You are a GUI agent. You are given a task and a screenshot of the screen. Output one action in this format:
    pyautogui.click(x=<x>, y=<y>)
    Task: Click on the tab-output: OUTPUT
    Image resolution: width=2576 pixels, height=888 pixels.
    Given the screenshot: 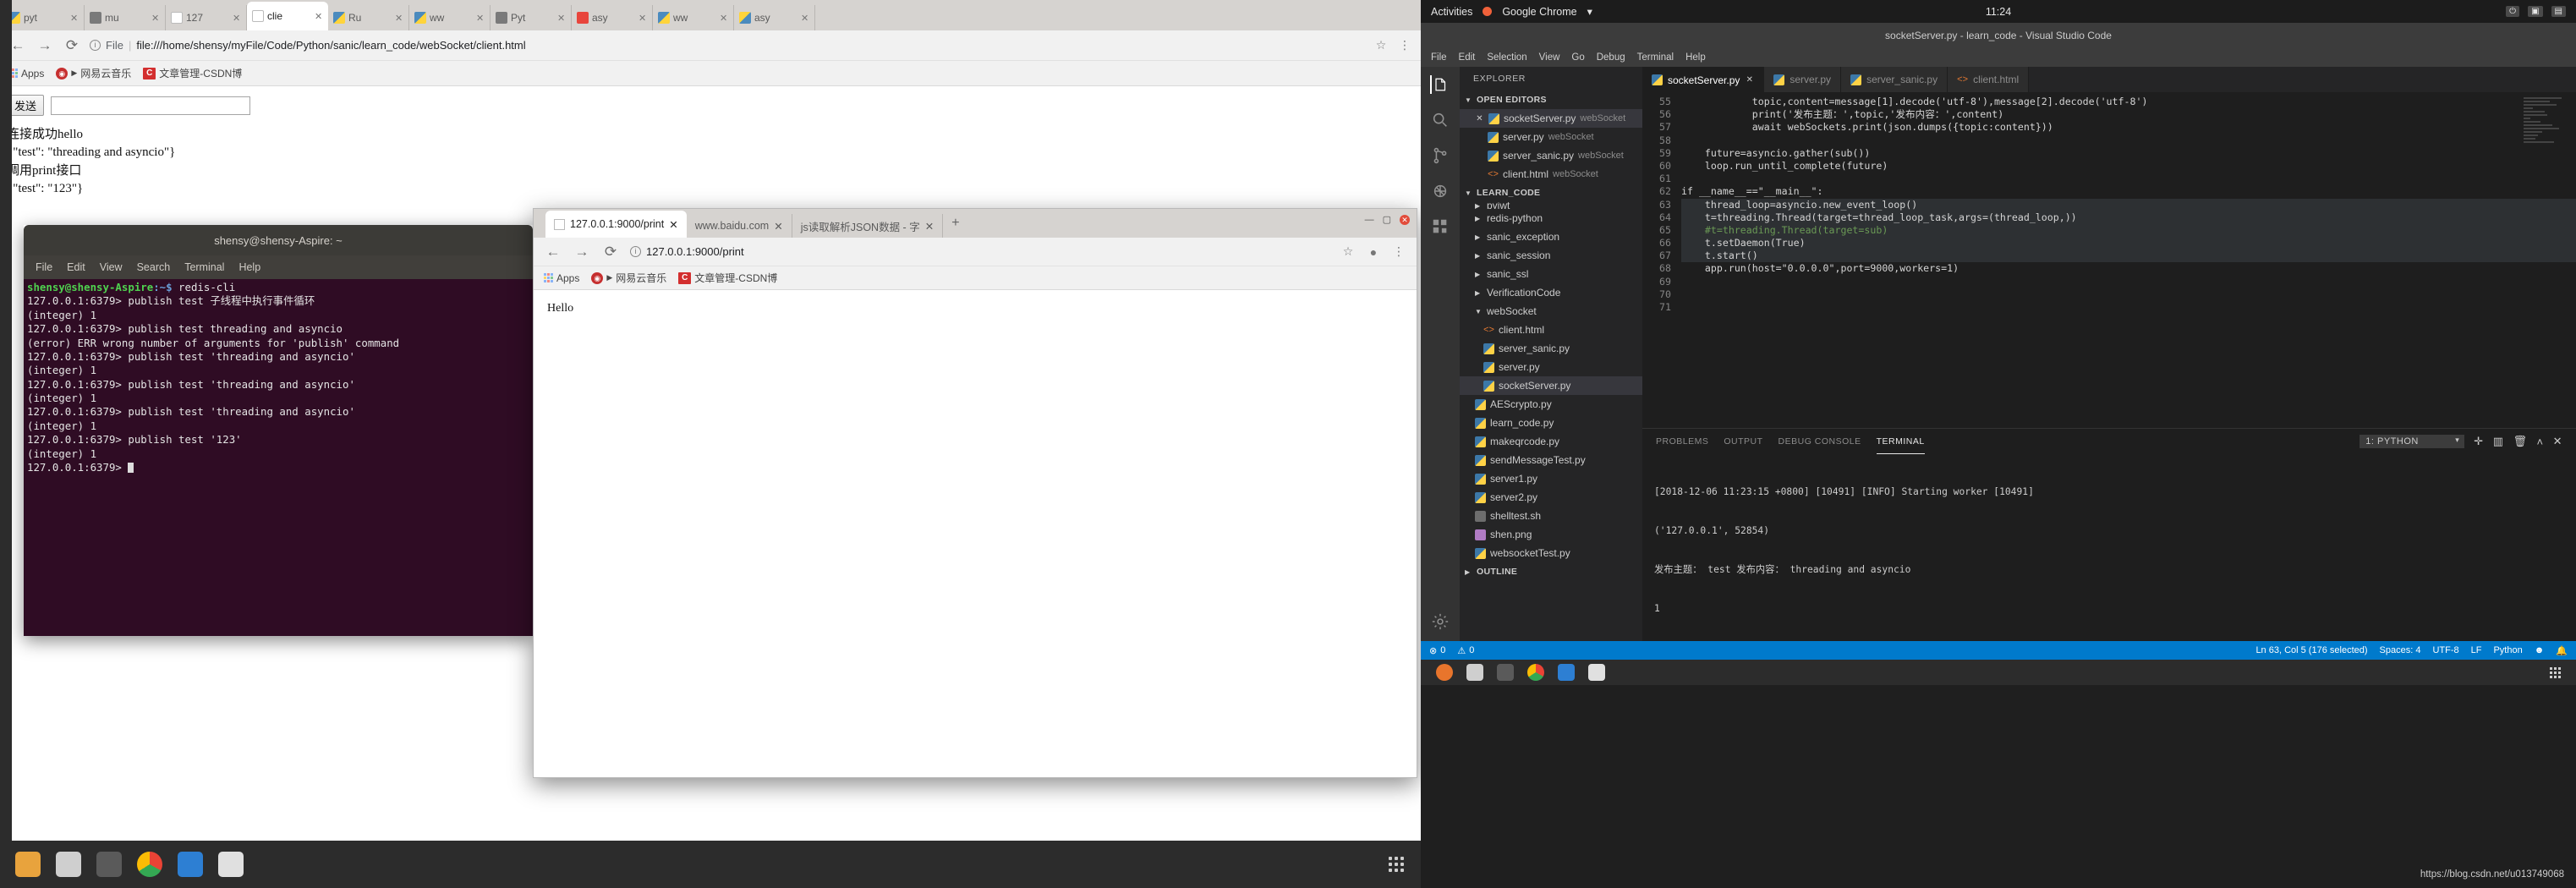 What is the action you would take?
    pyautogui.click(x=1743, y=442)
    